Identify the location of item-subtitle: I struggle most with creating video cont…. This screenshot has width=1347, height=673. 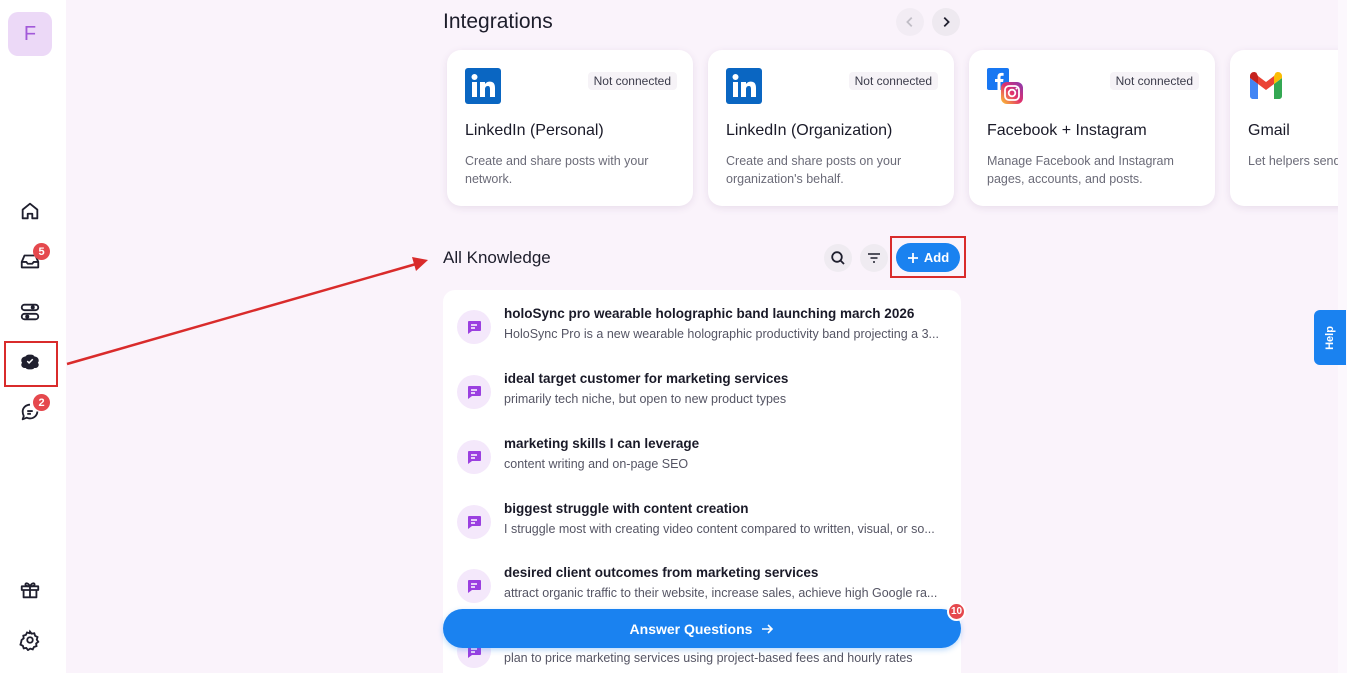
(719, 529).